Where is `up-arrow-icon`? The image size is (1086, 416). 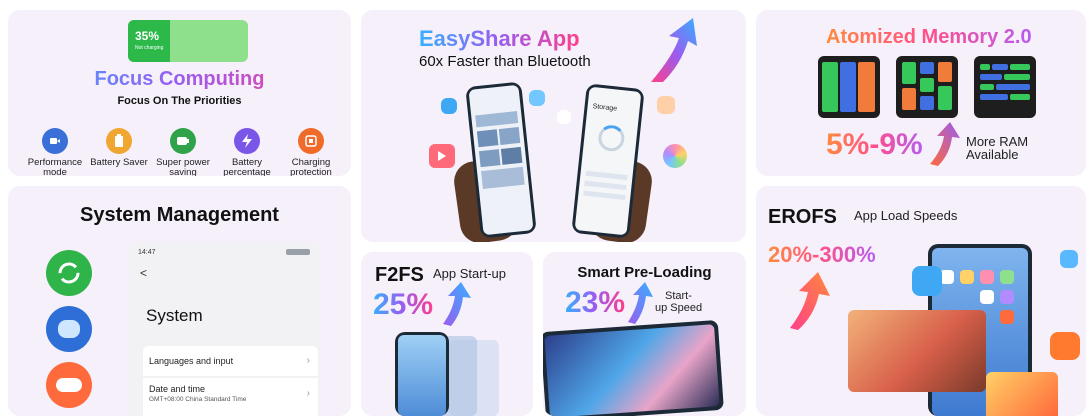 up-arrow-icon is located at coordinates (674, 50).